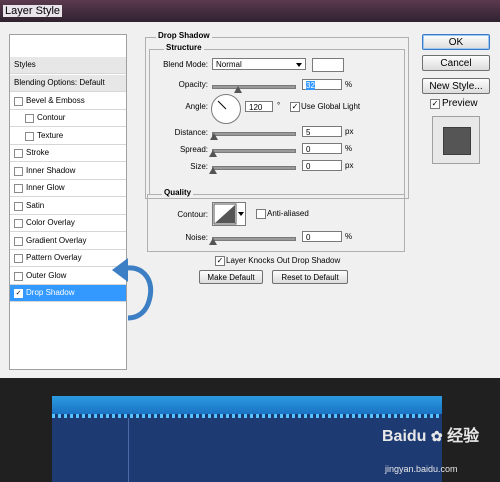 This screenshot has width=500, height=482. What do you see at coordinates (276, 223) in the screenshot?
I see `quality-group` at bounding box center [276, 223].